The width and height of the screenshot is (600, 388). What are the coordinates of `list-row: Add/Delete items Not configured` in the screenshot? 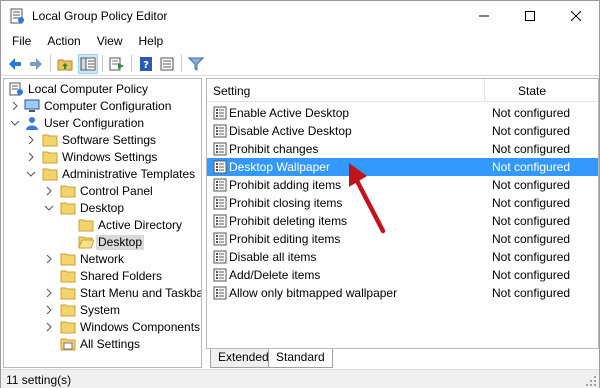 It's located at (402, 275).